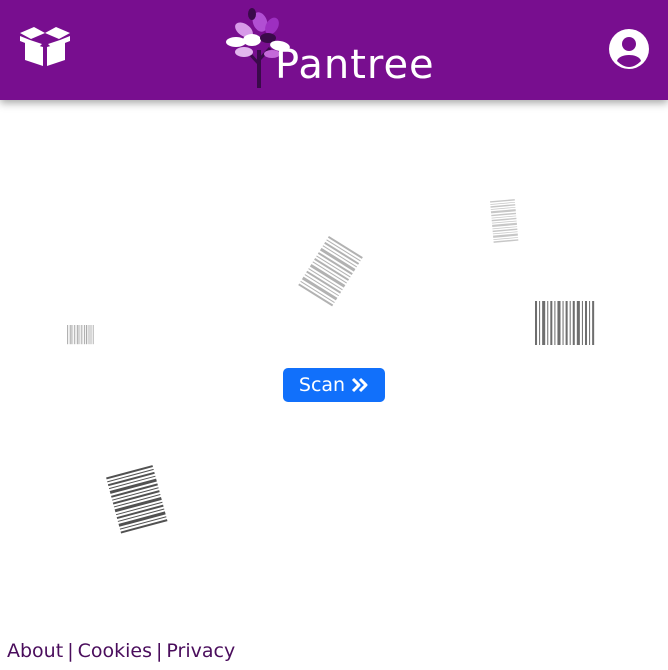 The width and height of the screenshot is (668, 670). I want to click on pantree-logo: Pantree, so click(342, 50).